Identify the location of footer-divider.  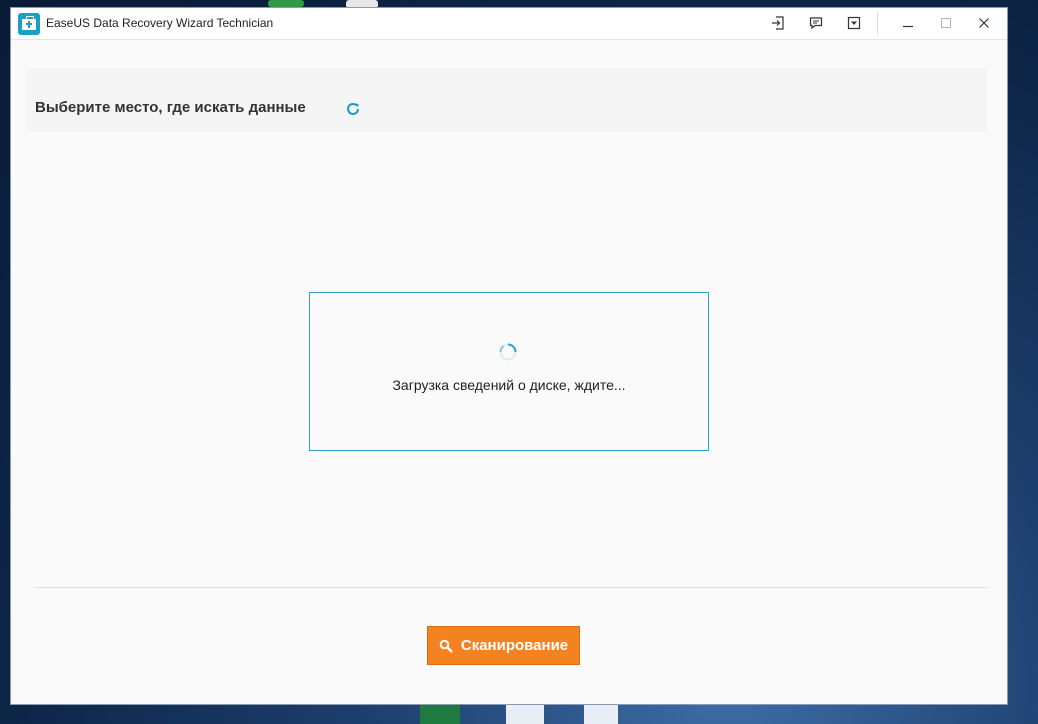
(511, 587).